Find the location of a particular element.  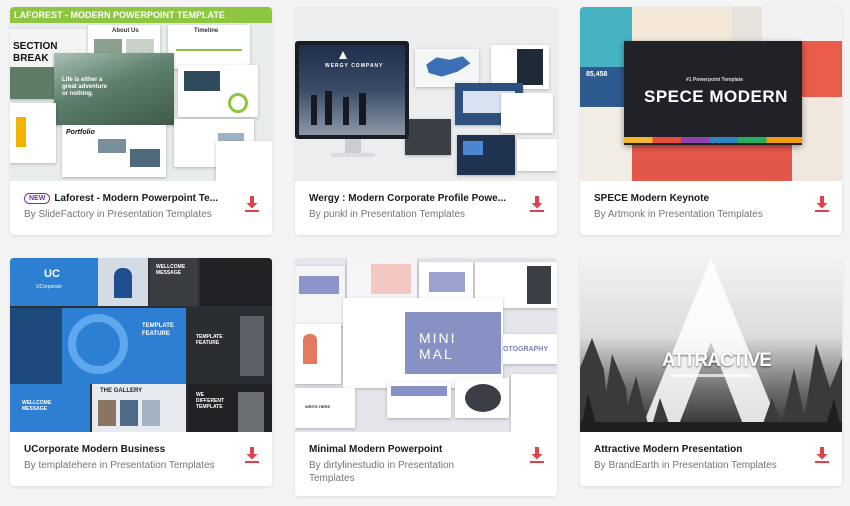

section-text: SECTION is located at coordinates (35, 46).